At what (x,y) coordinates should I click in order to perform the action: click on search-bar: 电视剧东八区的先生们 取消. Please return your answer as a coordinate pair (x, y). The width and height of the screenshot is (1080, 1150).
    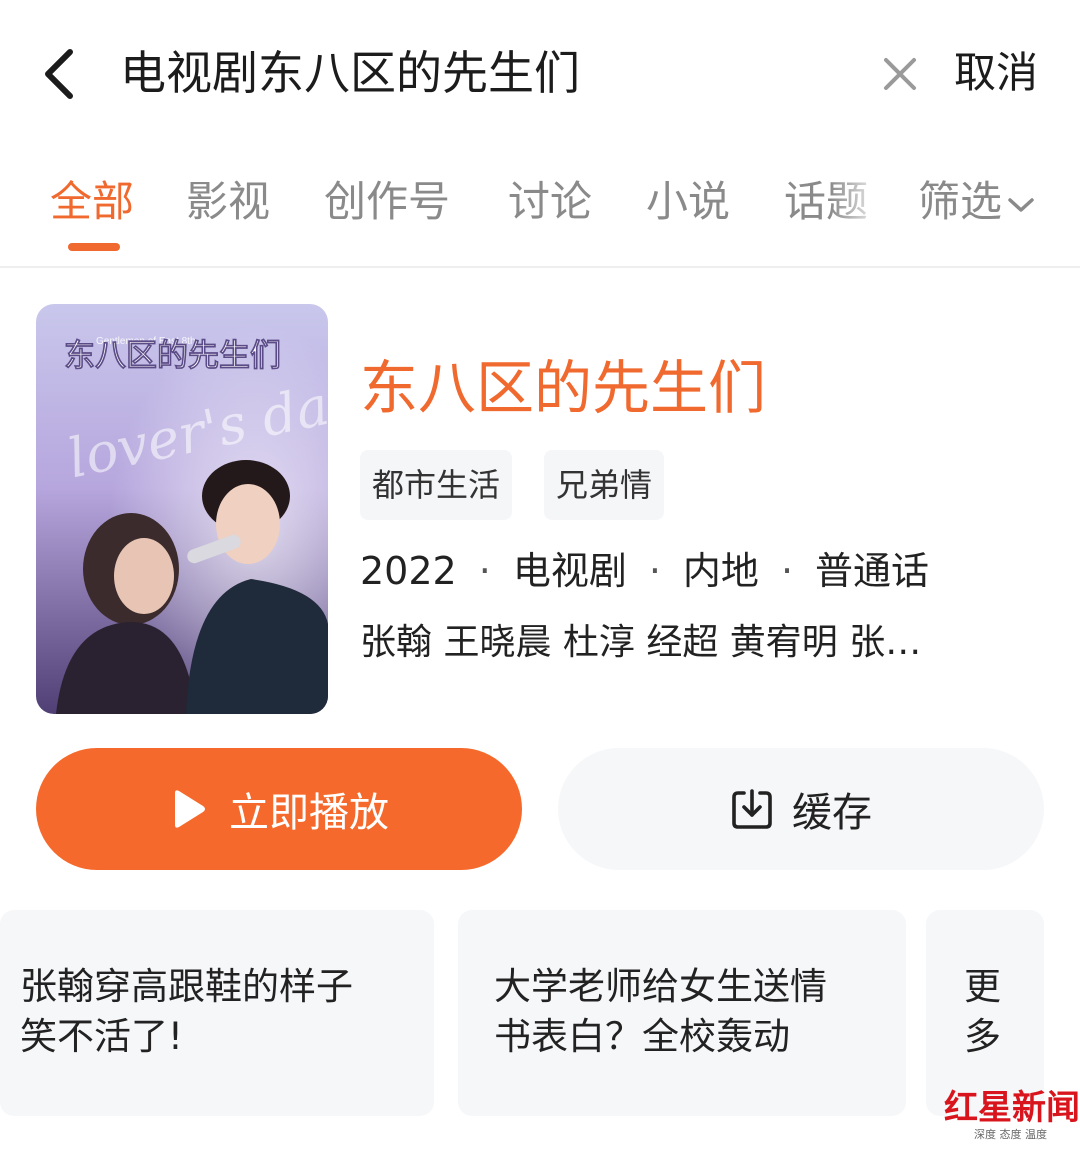
    Looking at the image, I should click on (540, 75).